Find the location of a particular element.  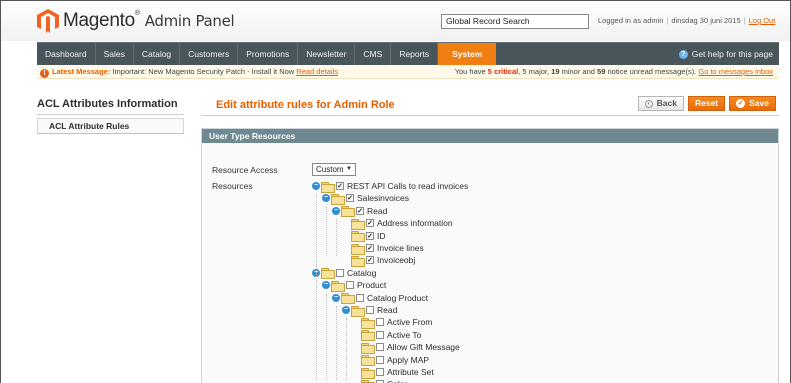

tree-node: − Catalog is located at coordinates (344, 273).